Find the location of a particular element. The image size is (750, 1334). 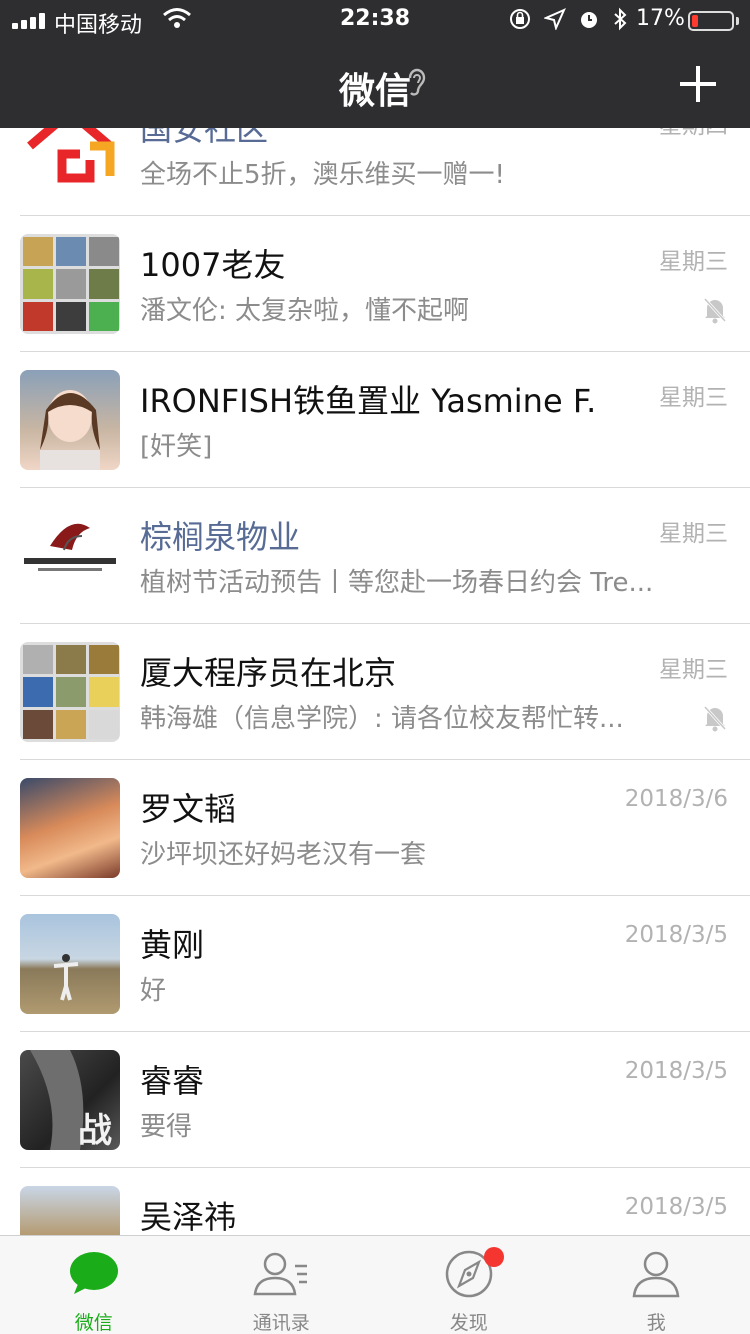

chat-name: 黄刚 is located at coordinates (172, 945).